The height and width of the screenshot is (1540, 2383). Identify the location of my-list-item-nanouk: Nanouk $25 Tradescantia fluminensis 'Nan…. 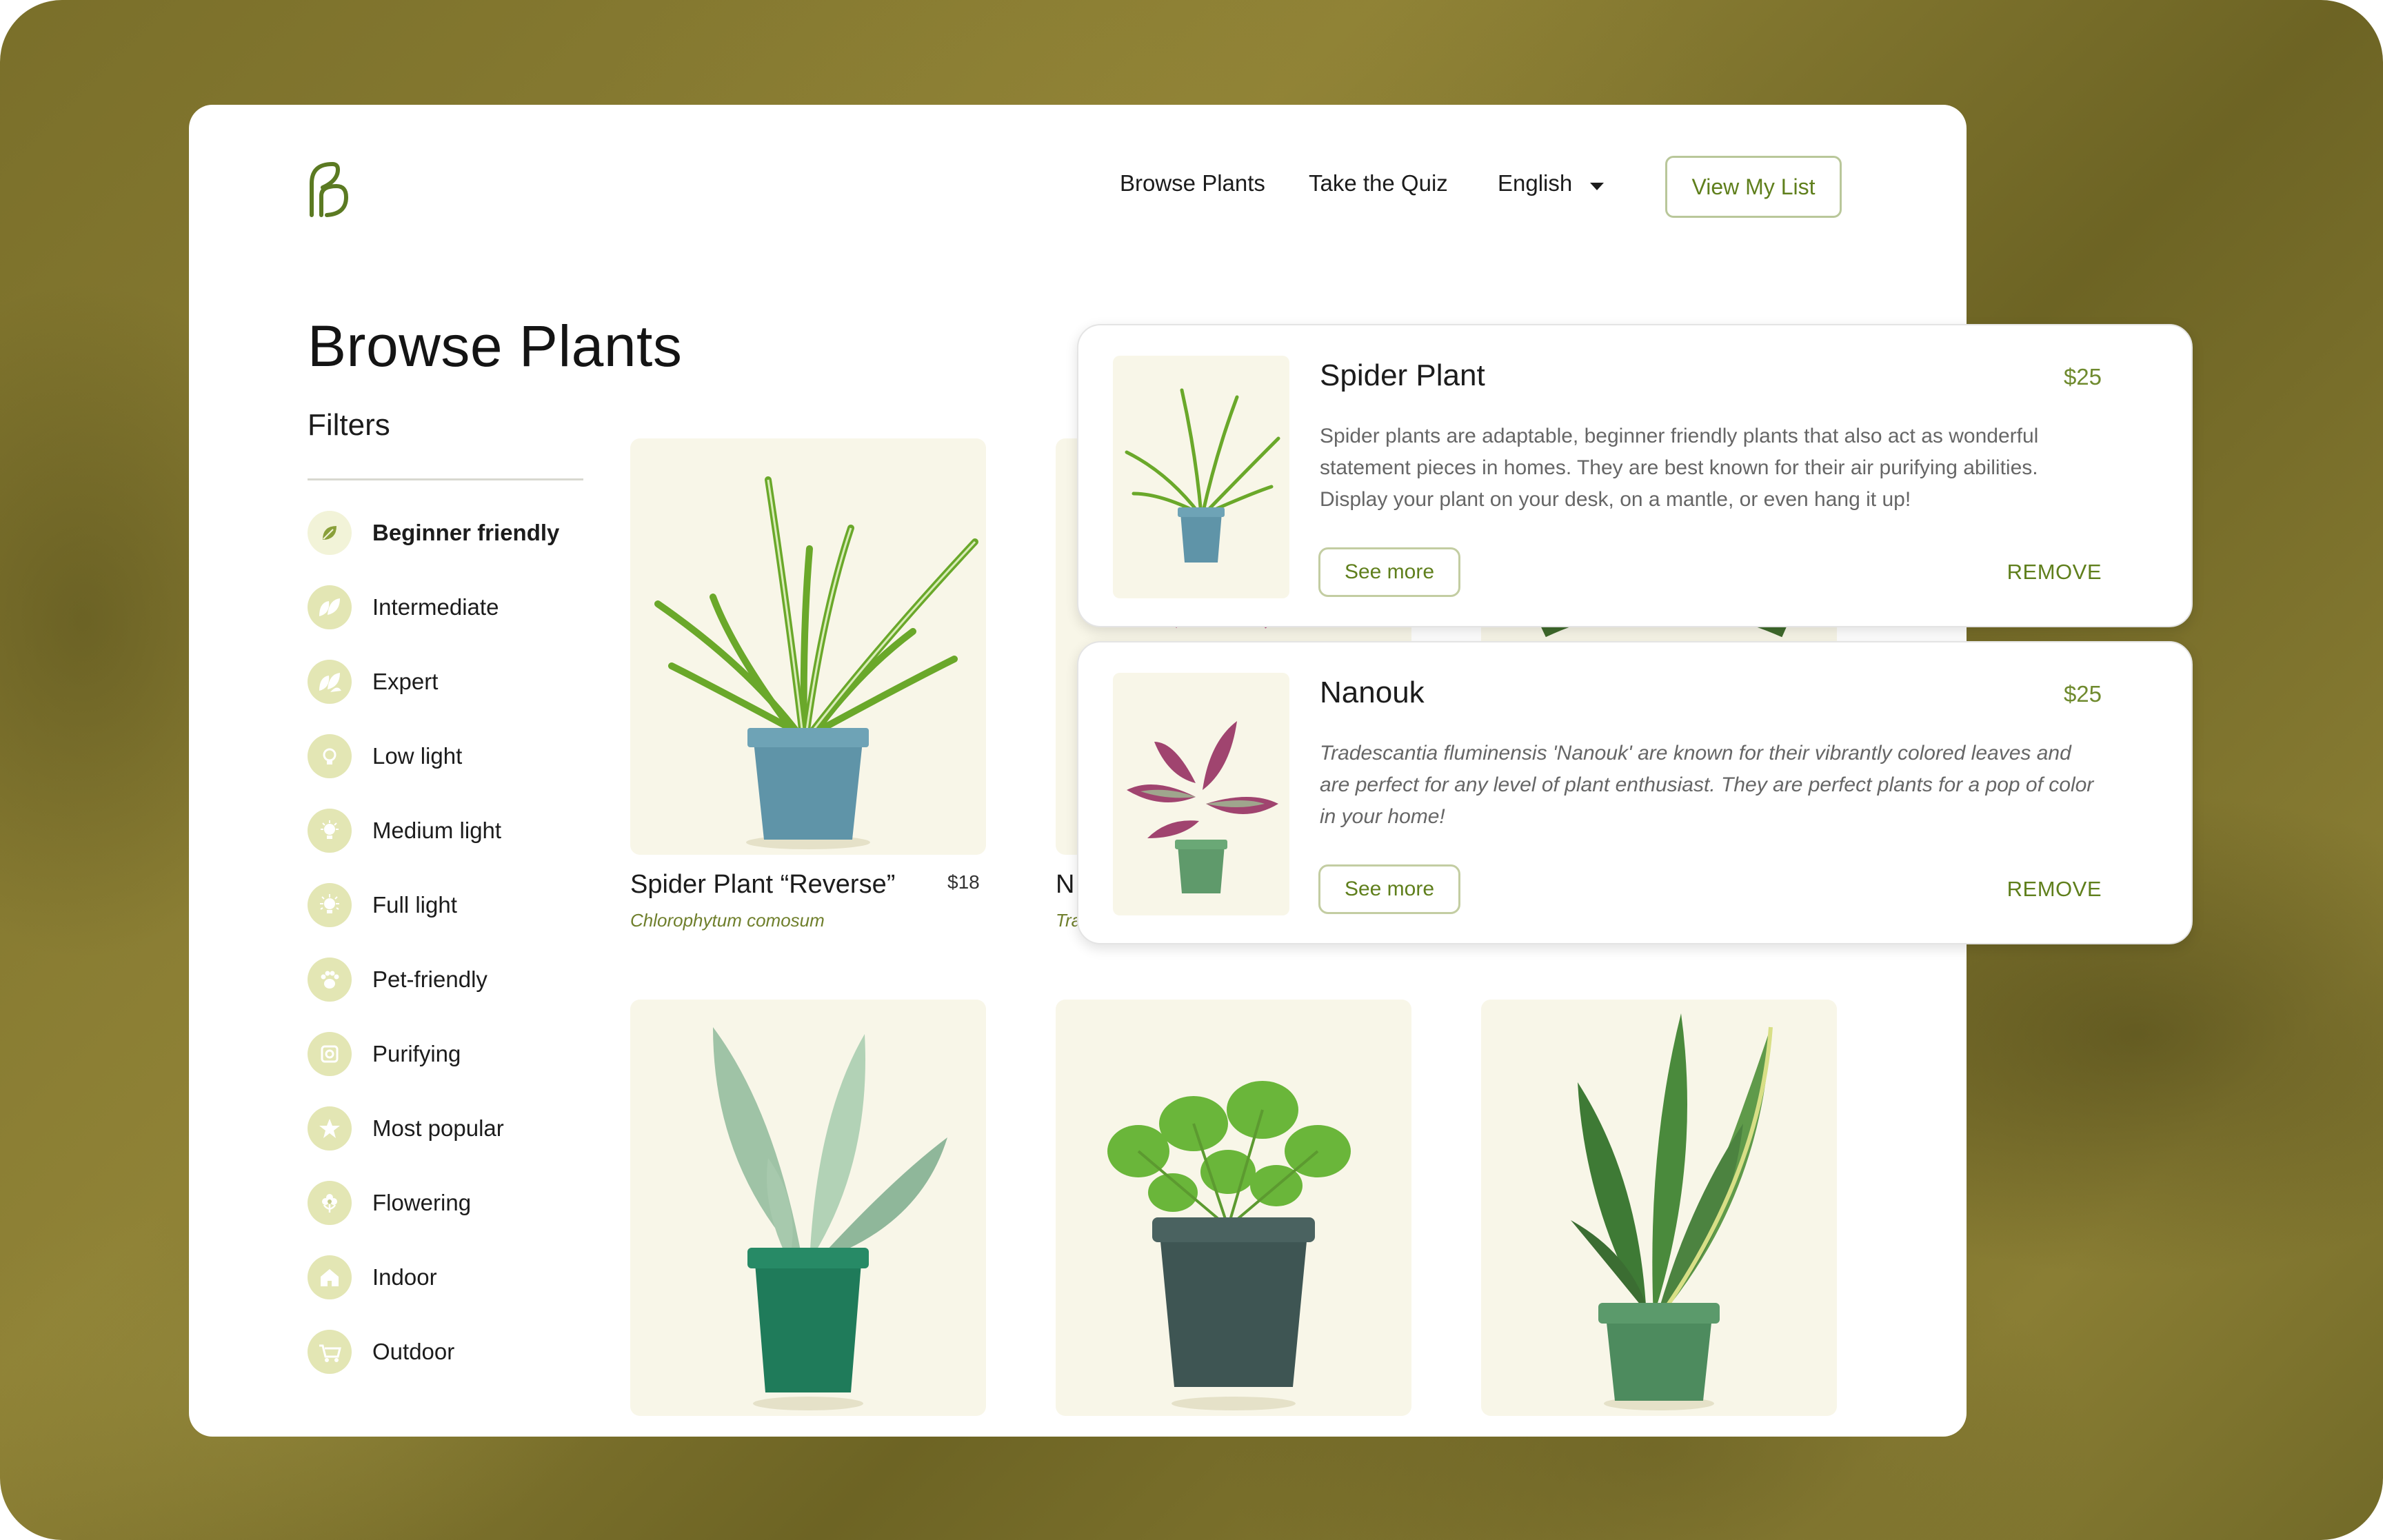
(1635, 793).